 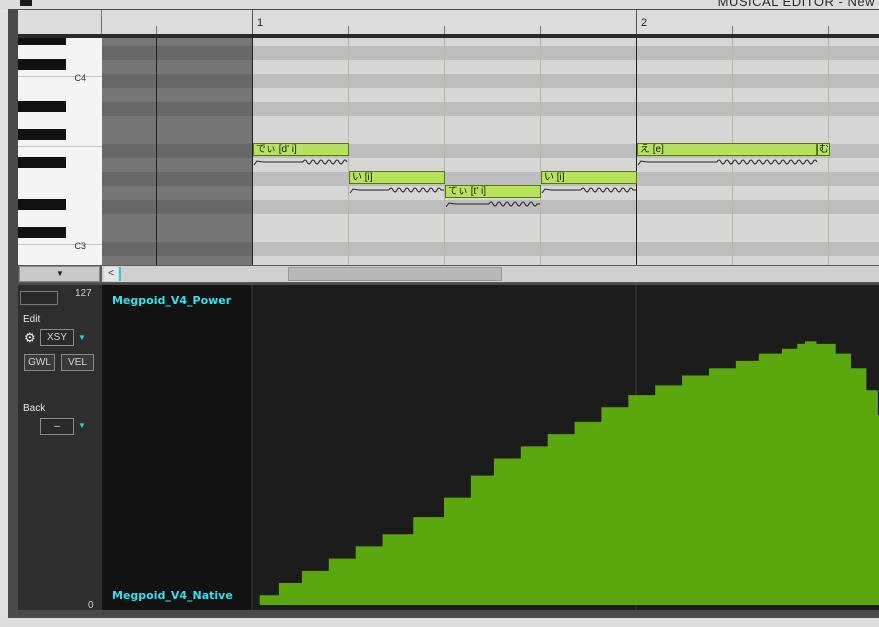 What do you see at coordinates (82, 425) in the screenshot?
I see `back-curve-arrow-icon: ▼` at bounding box center [82, 425].